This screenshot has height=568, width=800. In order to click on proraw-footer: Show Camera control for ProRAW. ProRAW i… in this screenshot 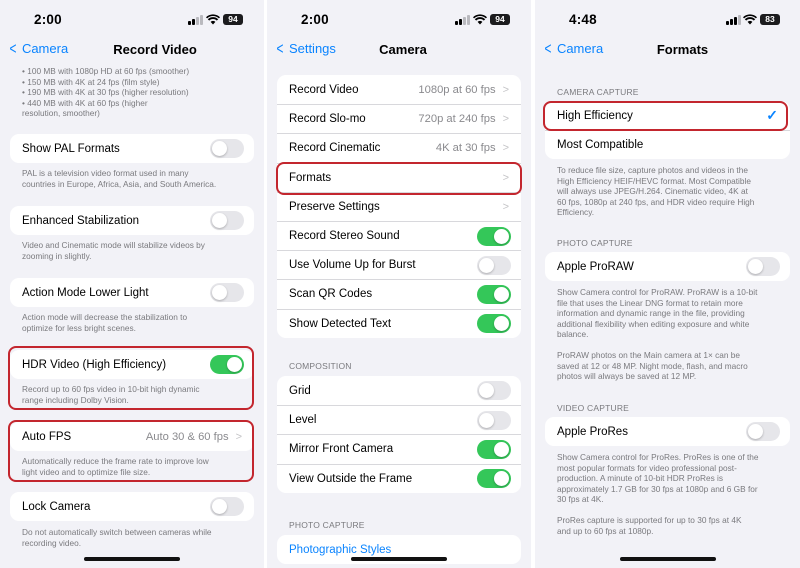, I will do `click(657, 313)`.